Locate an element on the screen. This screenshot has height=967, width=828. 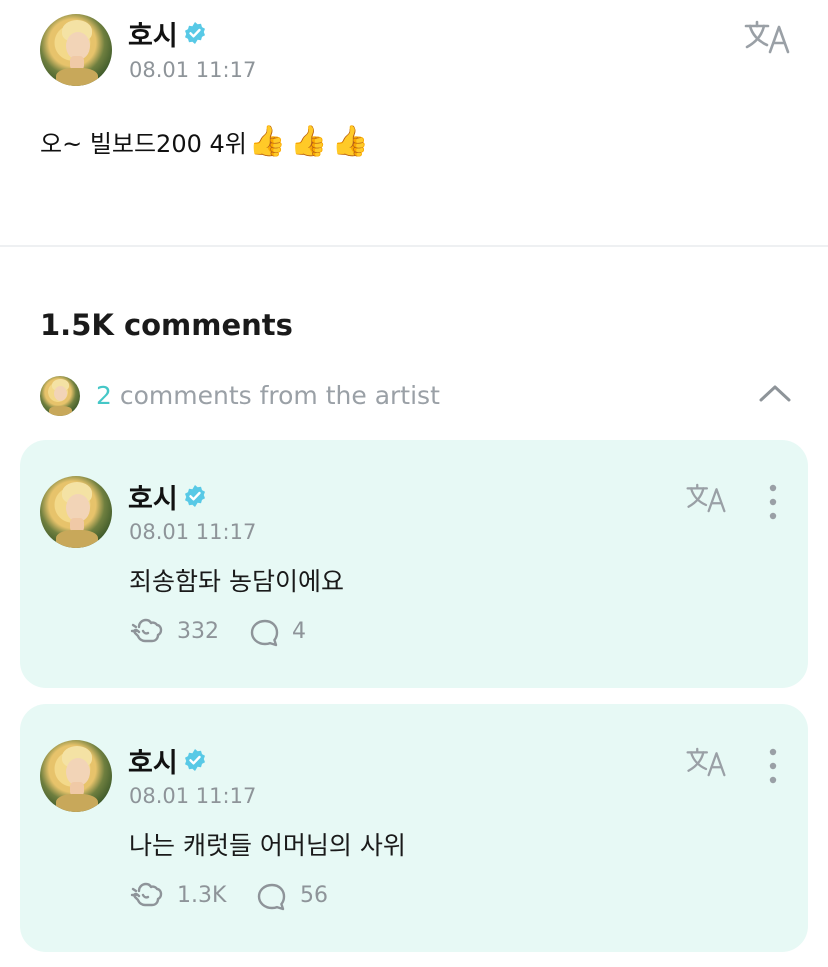
like-count: 332 is located at coordinates (198, 631).